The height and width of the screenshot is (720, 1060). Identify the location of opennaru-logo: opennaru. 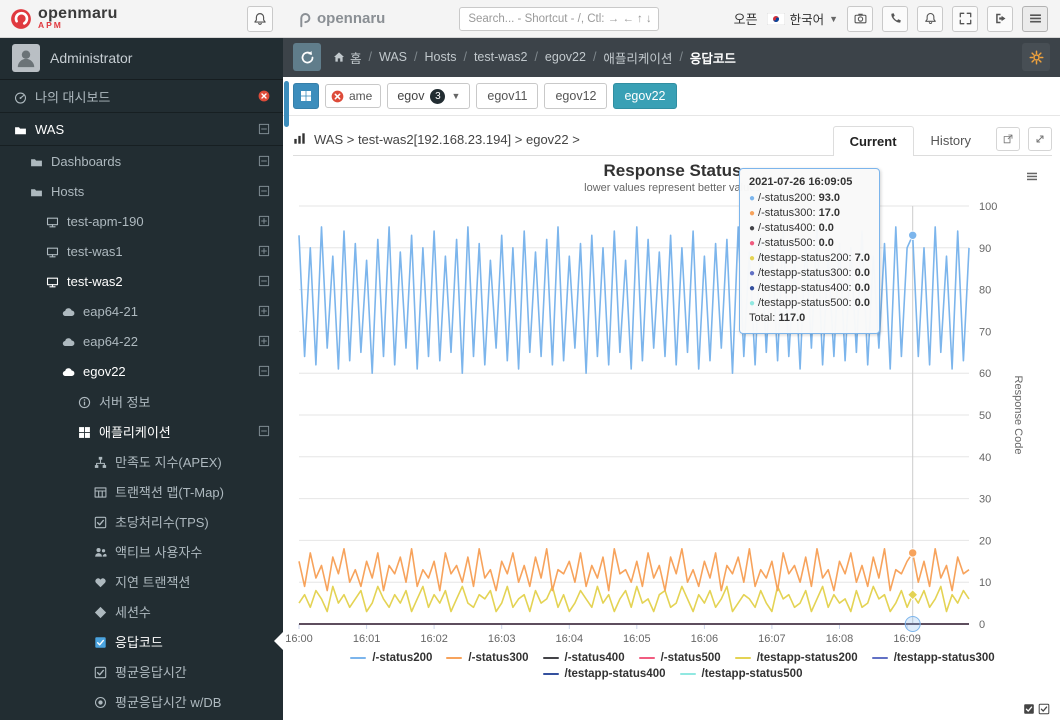
(340, 19).